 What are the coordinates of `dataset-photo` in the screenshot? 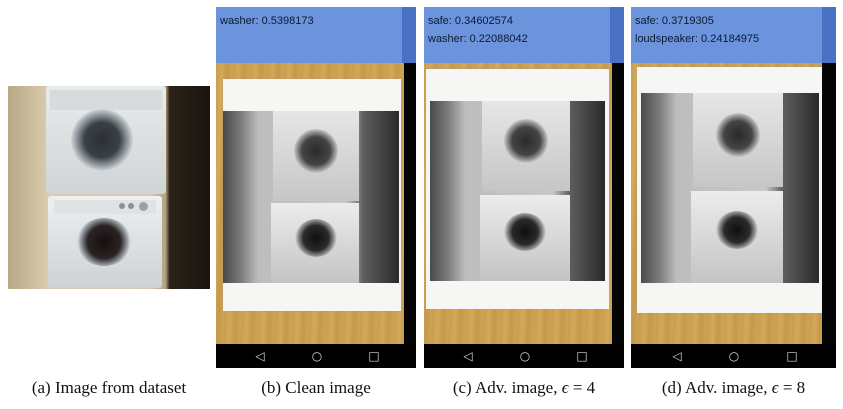 It's located at (109, 187).